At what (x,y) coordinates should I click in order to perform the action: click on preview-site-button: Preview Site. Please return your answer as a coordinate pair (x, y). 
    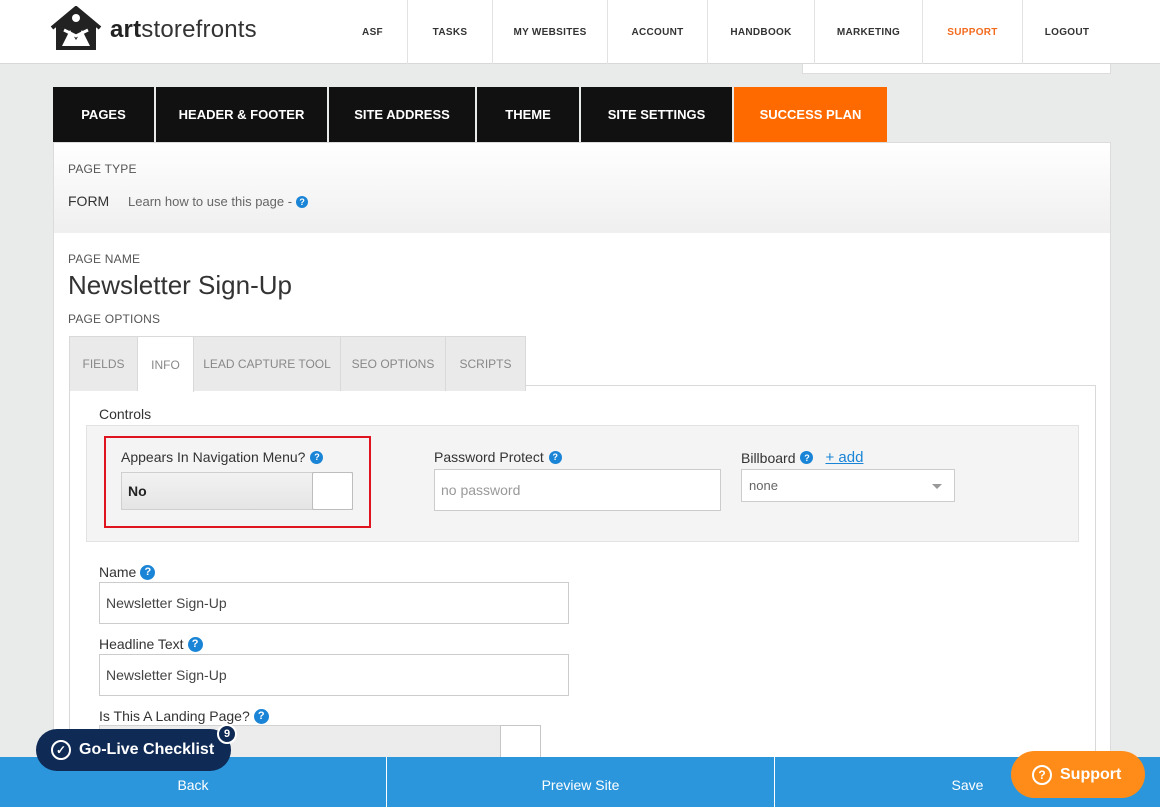
    Looking at the image, I should click on (581, 782).